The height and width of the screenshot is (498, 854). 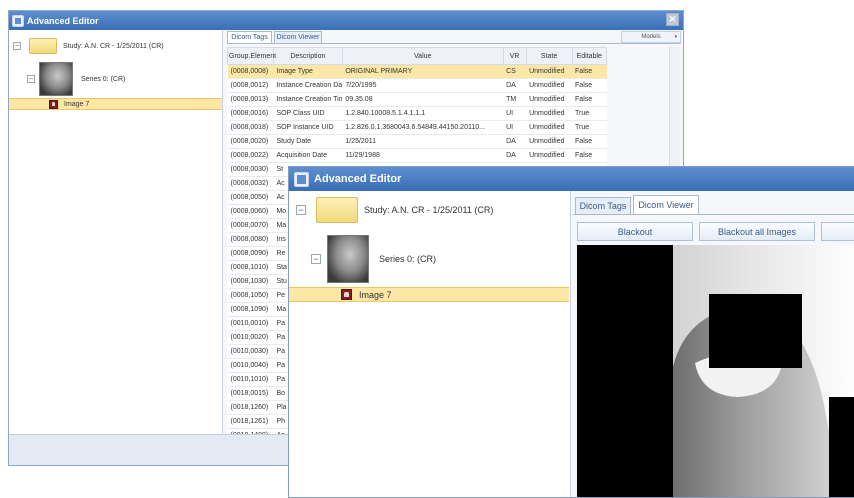 What do you see at coordinates (250, 309) in the screenshot?
I see `table-cell: (0008,1090)` at bounding box center [250, 309].